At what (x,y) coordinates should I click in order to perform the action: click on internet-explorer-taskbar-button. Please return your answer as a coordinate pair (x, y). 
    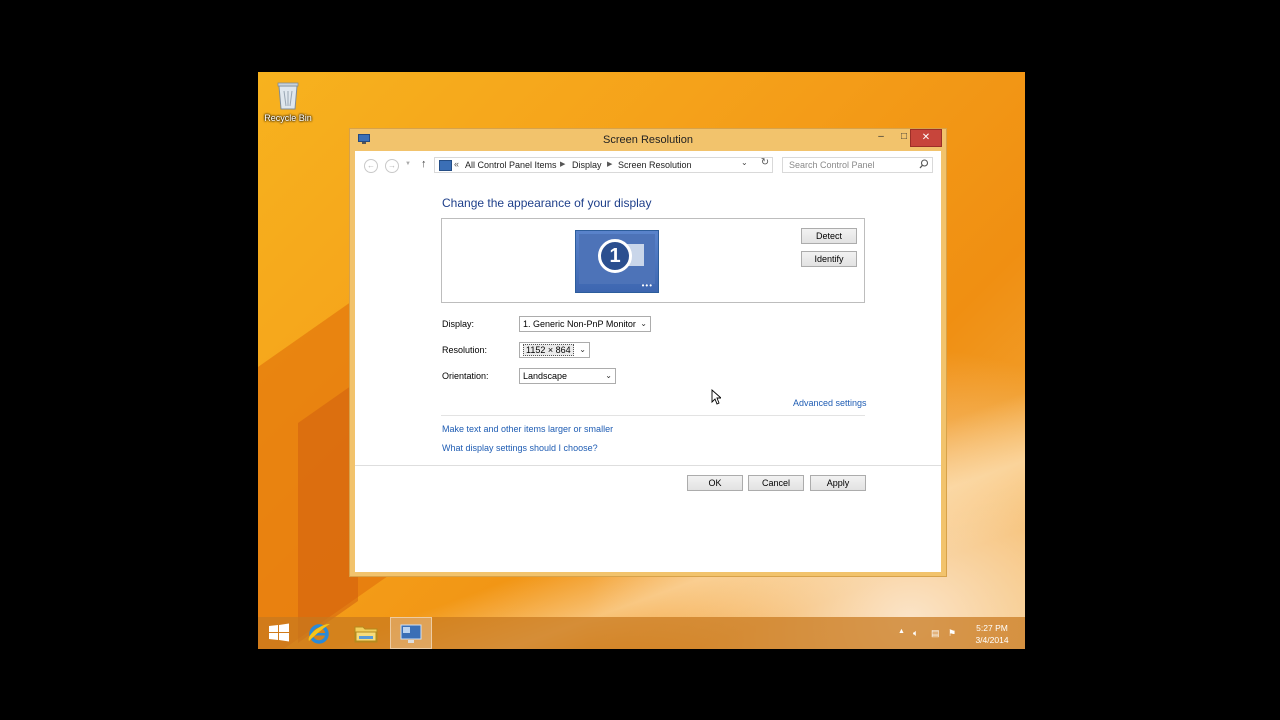
    Looking at the image, I should click on (320, 633).